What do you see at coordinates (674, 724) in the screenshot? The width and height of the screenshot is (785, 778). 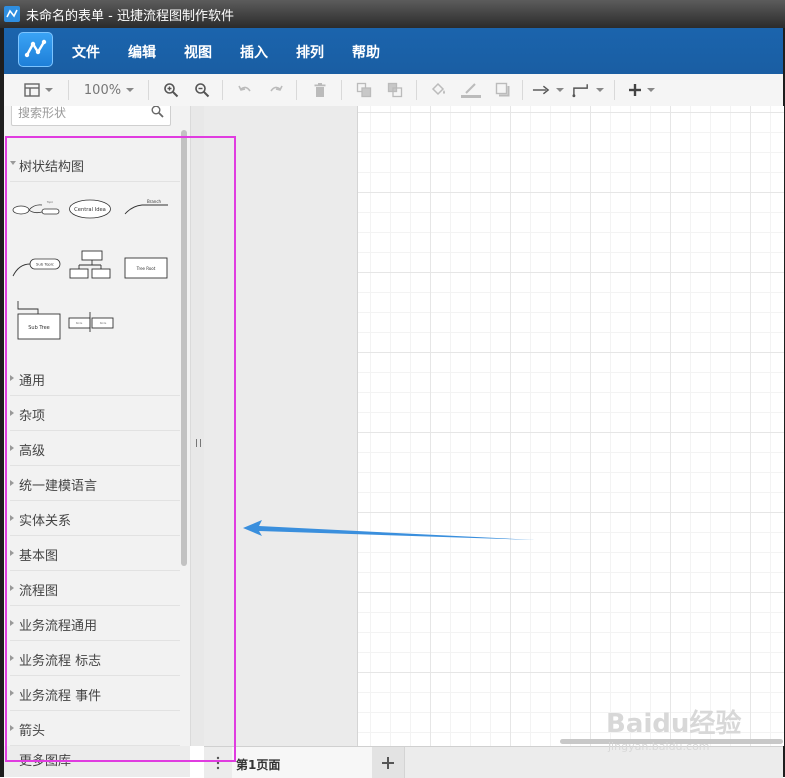 I see `watermark-logo-text: Baidu经验` at bounding box center [674, 724].